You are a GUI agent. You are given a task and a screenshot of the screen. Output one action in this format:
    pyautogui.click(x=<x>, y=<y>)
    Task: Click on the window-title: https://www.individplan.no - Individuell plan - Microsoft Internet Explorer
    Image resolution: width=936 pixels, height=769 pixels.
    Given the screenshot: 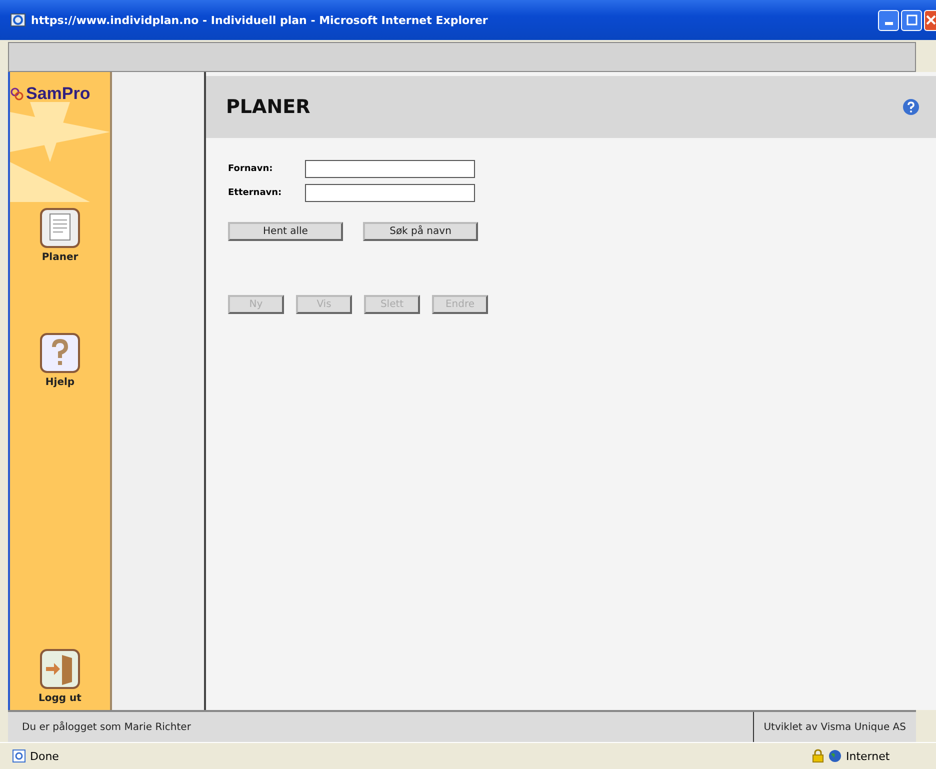 What is the action you would take?
    pyautogui.click(x=259, y=20)
    